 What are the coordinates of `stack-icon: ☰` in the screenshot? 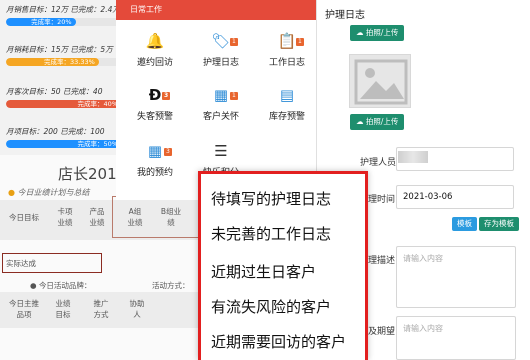 It's located at (221, 151).